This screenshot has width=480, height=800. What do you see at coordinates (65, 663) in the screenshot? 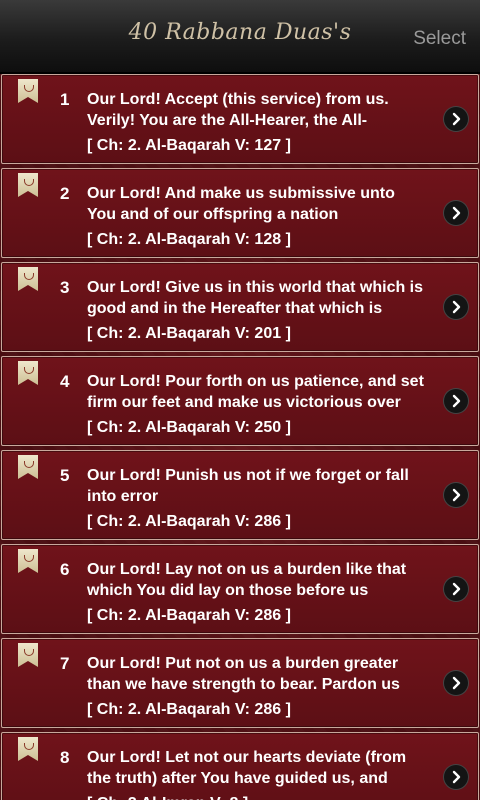
I see `dua-number: 7` at bounding box center [65, 663].